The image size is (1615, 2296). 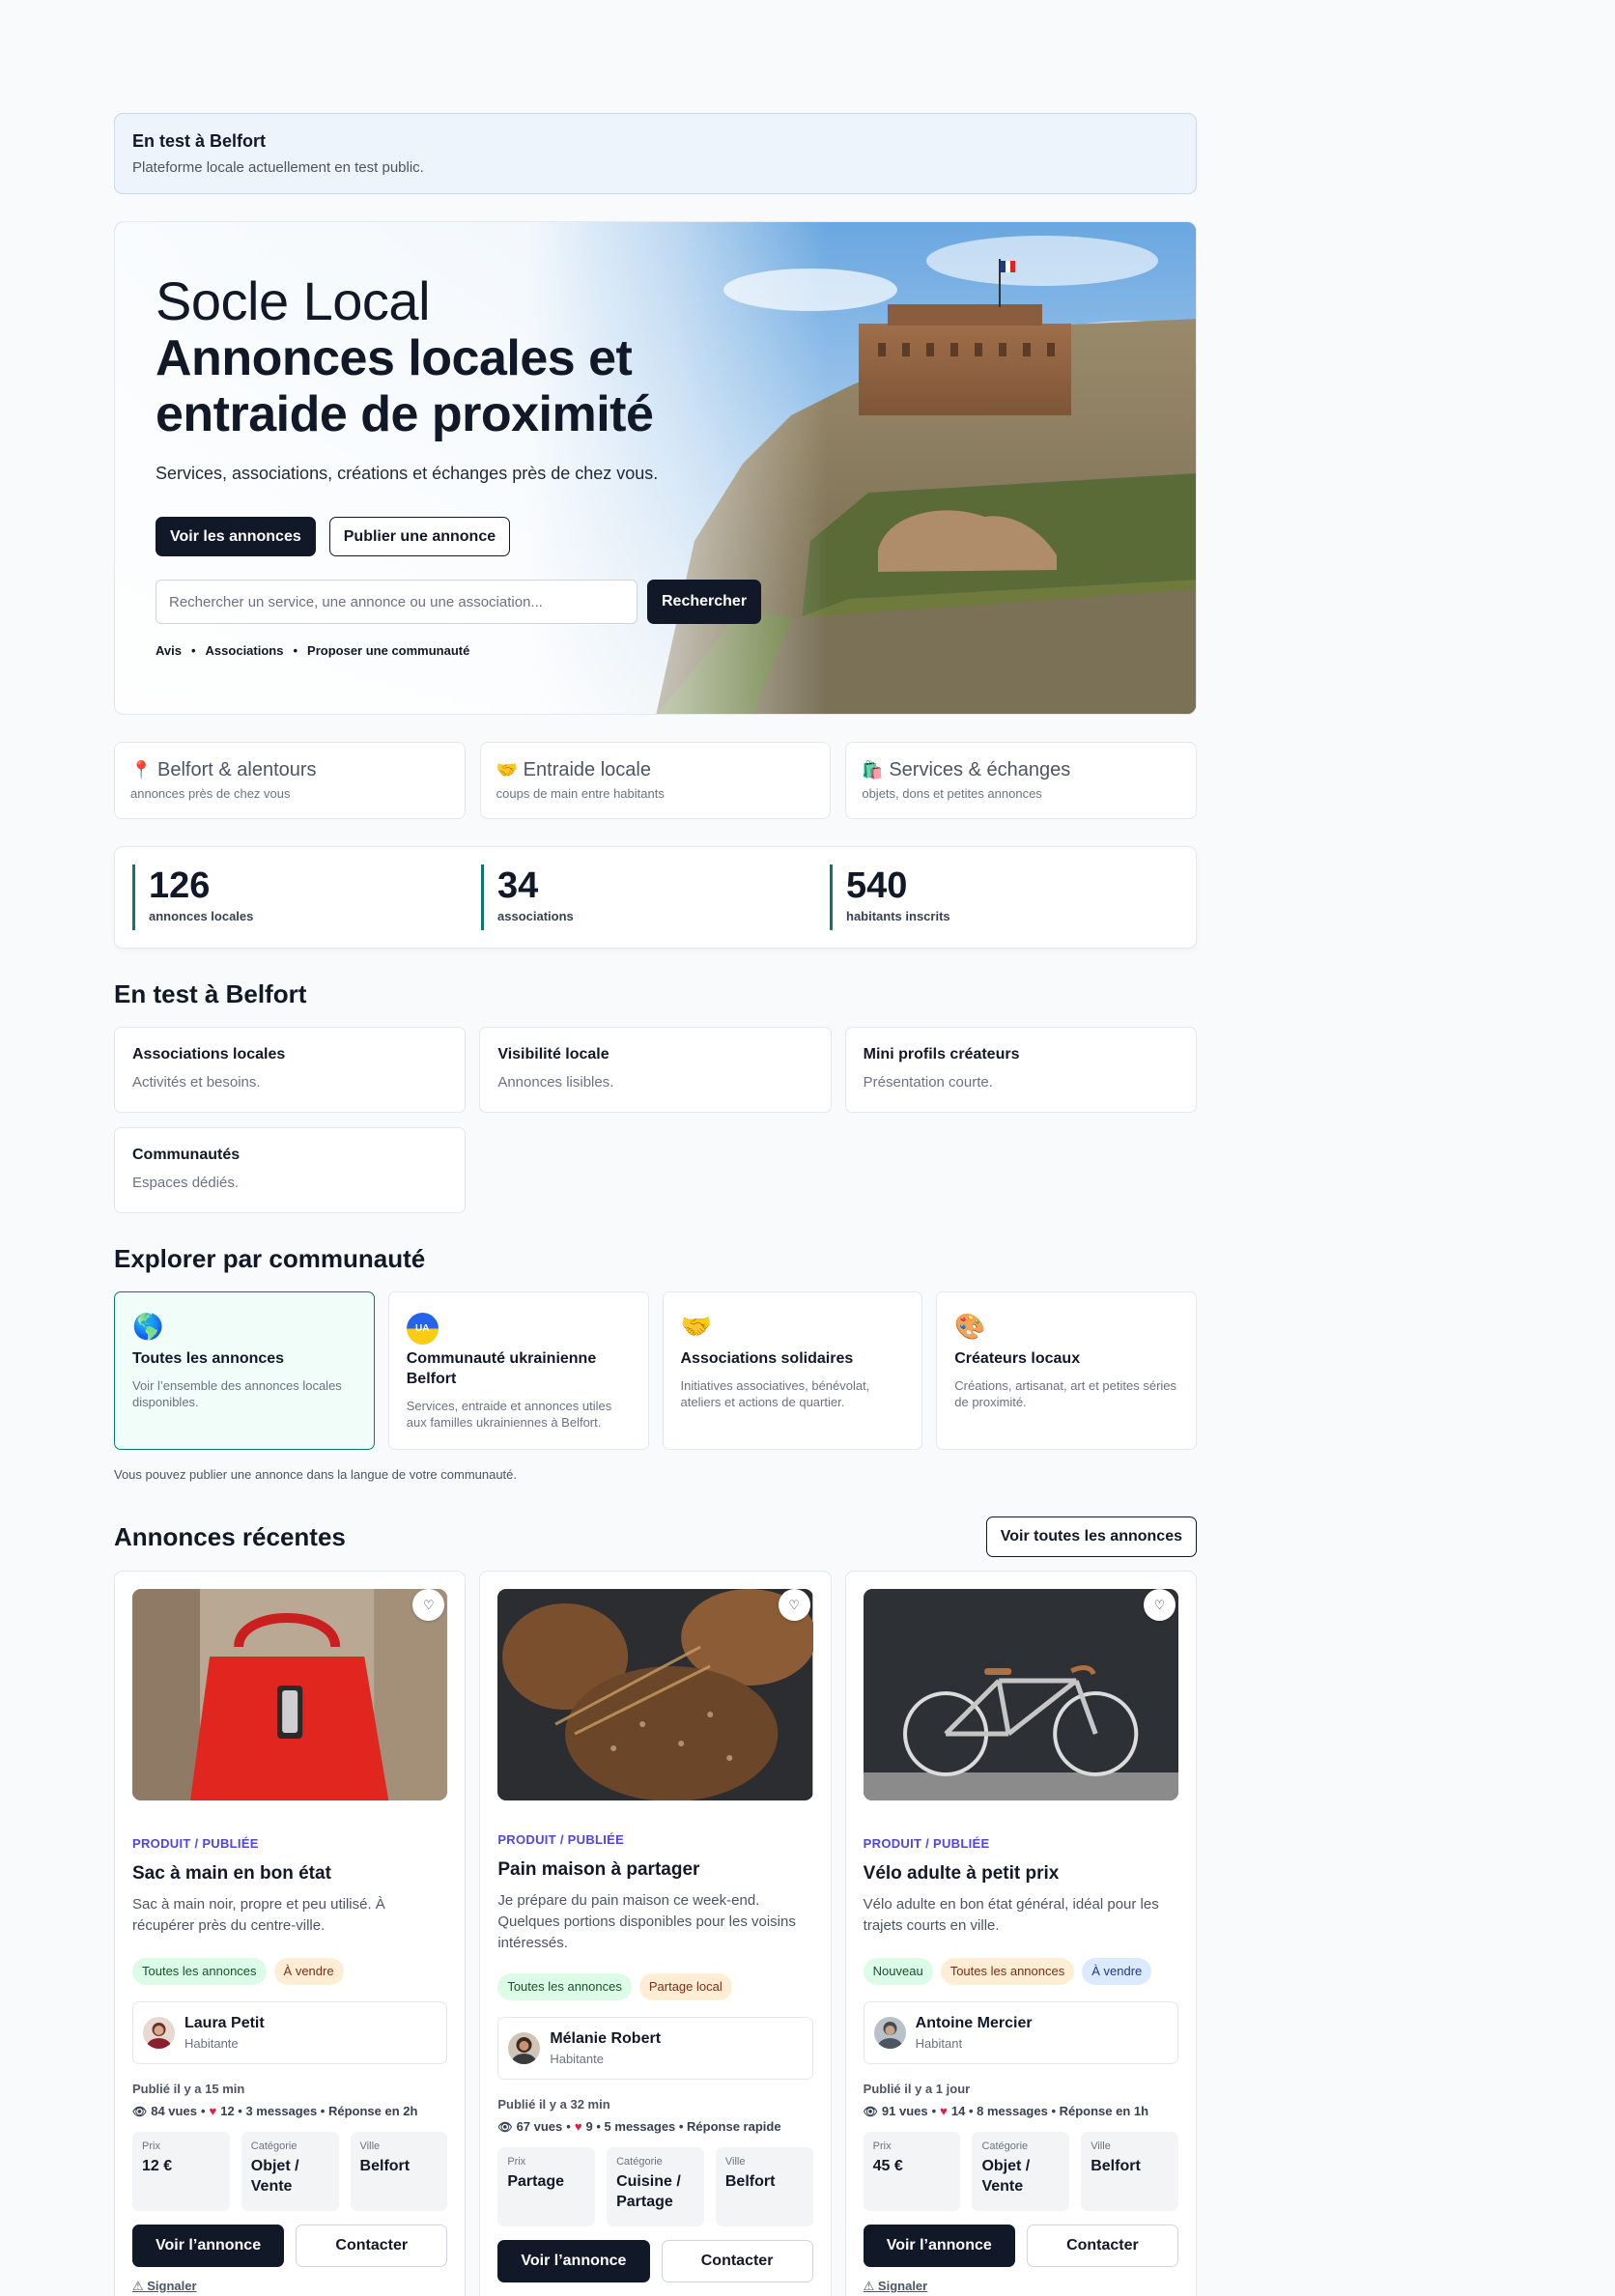 What do you see at coordinates (1006, 2176) in the screenshot?
I see `category-value: Objet / Vente` at bounding box center [1006, 2176].